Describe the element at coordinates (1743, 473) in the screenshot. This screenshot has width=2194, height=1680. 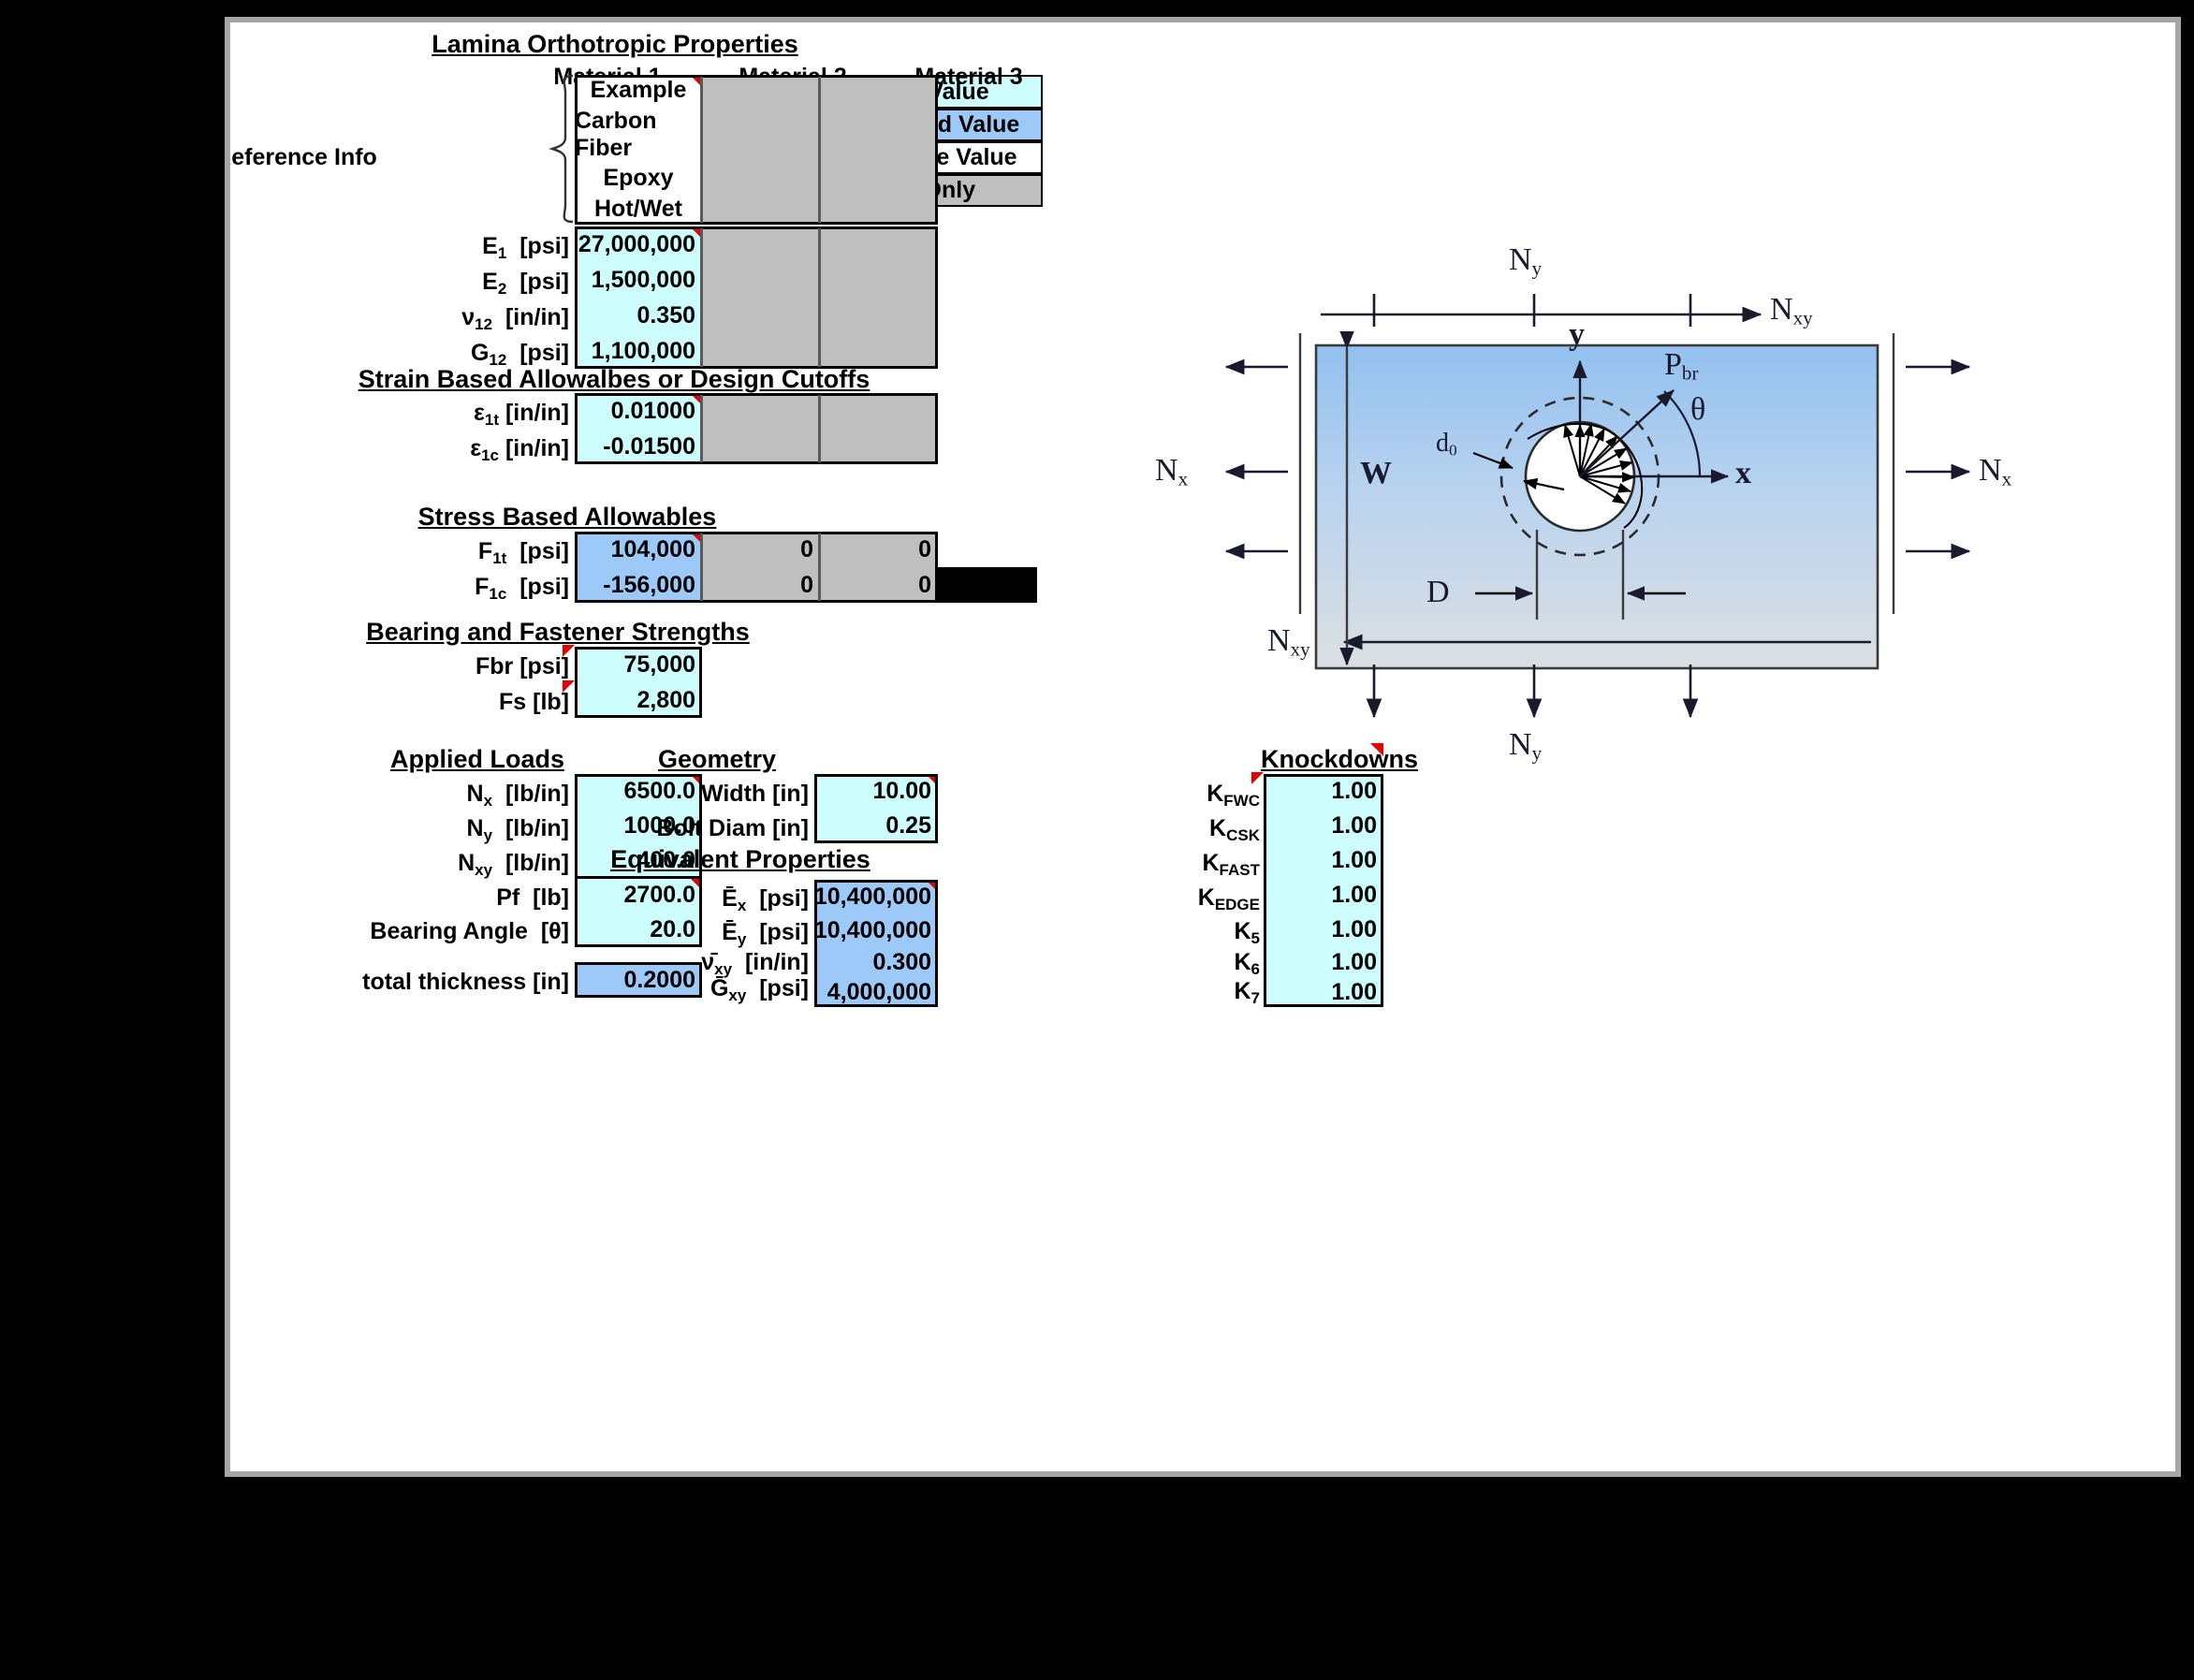
I see `diagram-label-x-axis: x` at that location.